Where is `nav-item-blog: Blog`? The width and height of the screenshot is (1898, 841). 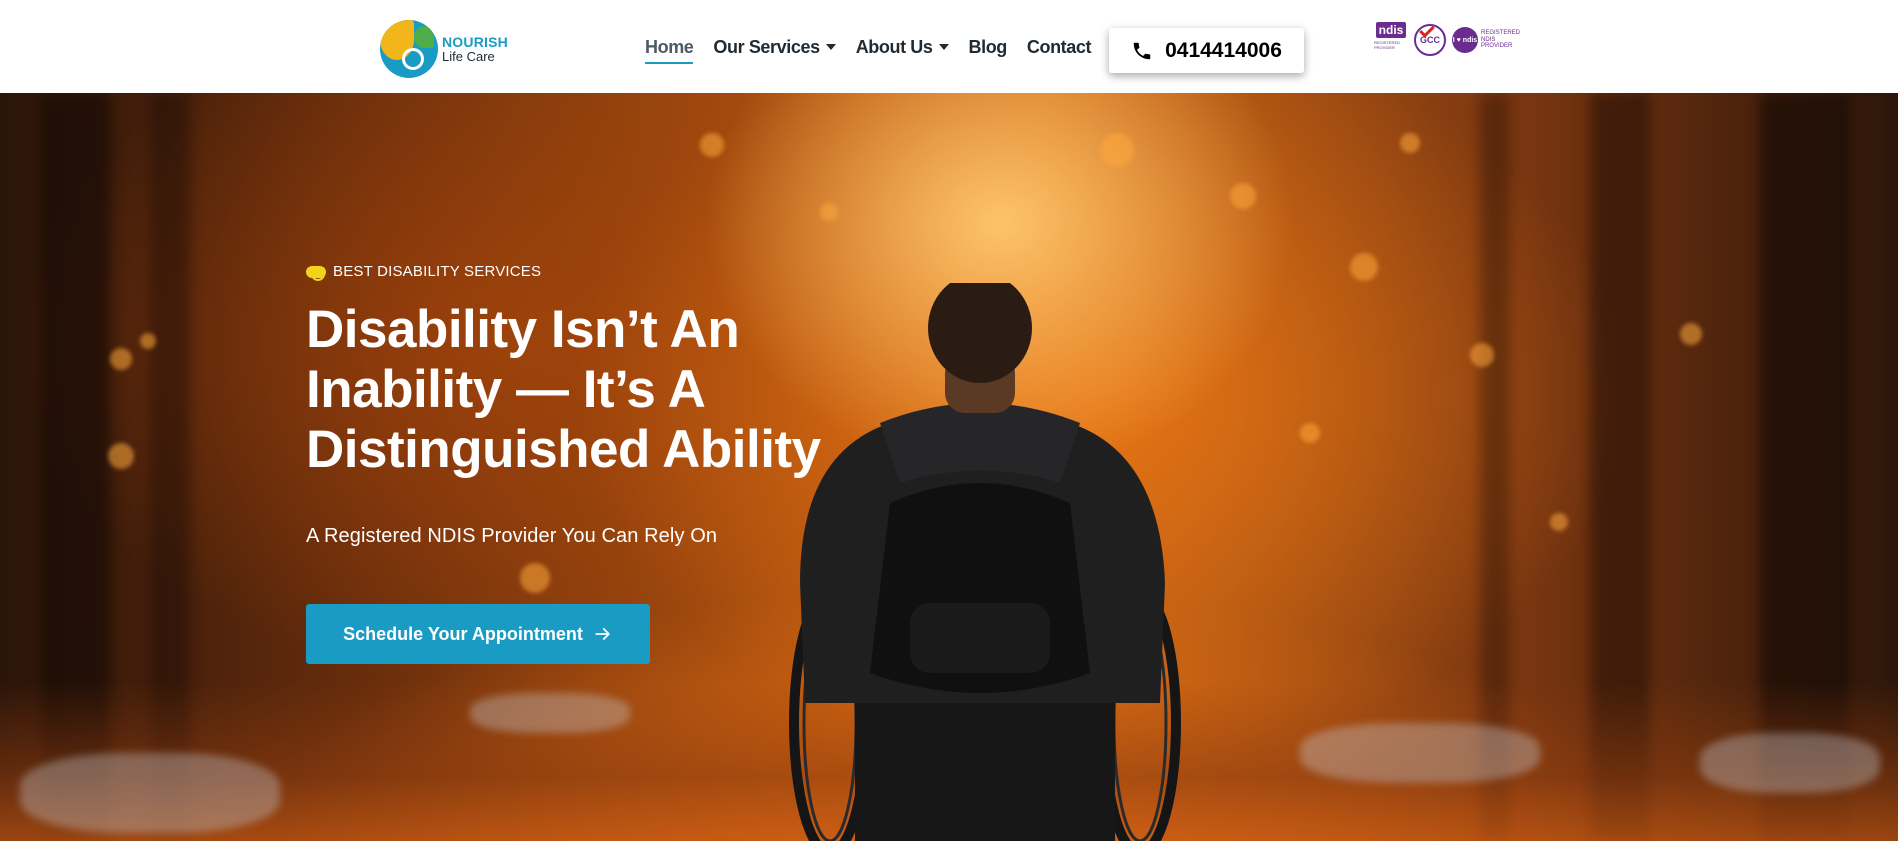 nav-item-blog: Blog is located at coordinates (988, 47).